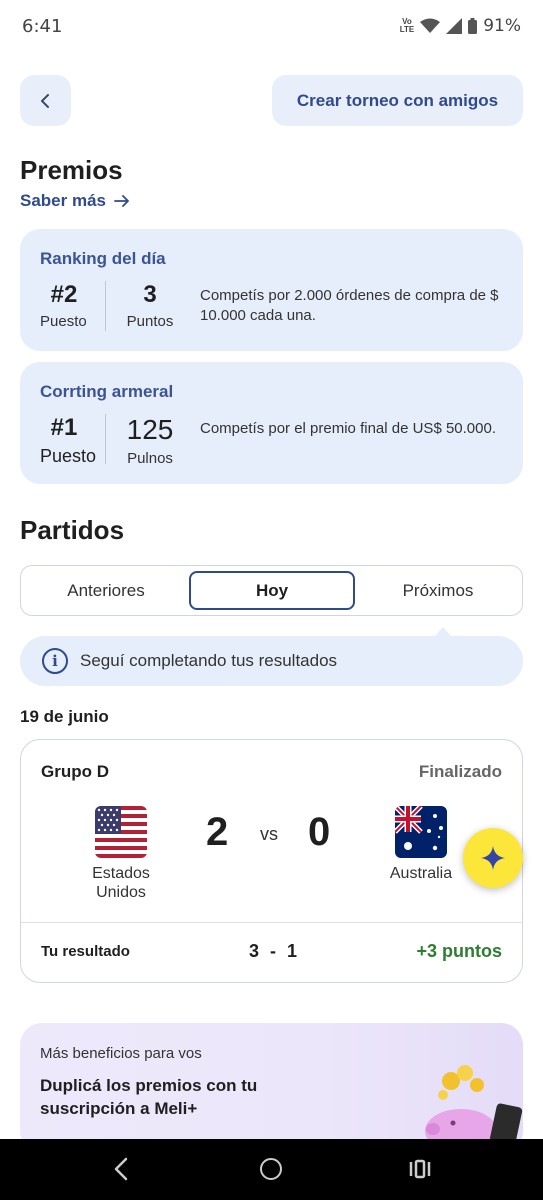 Image resolution: width=543 pixels, height=1200 pixels. What do you see at coordinates (150, 294) in the screenshot?
I see `points-value: 3` at bounding box center [150, 294].